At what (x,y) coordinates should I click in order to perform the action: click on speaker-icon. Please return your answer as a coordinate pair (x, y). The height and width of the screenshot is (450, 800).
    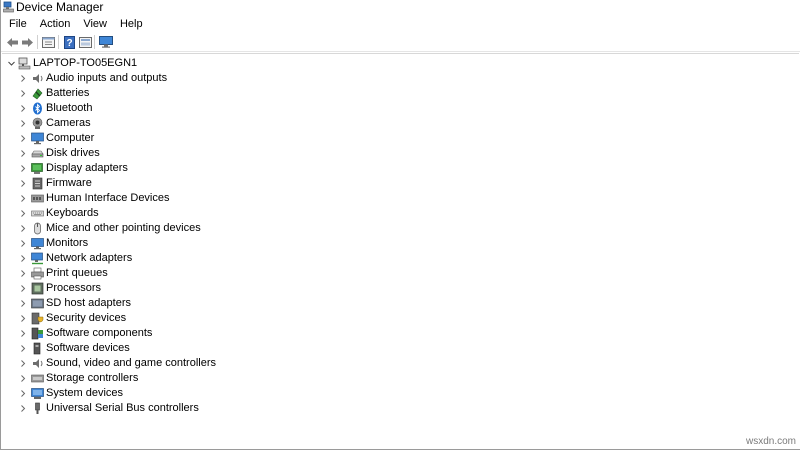
    Looking at the image, I should click on (38, 78).